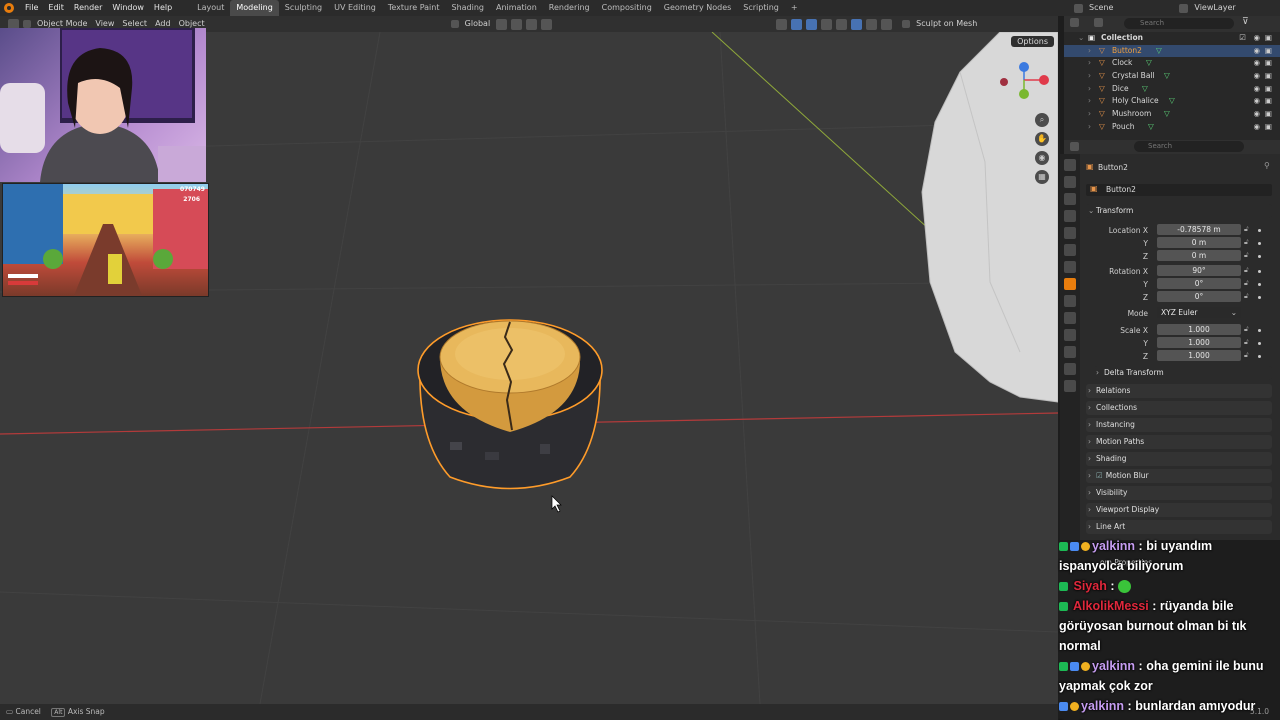 This screenshot has height=720, width=1280. Describe the element at coordinates (1179, 425) in the screenshot. I see `instancing-panel: › Instancing` at that location.